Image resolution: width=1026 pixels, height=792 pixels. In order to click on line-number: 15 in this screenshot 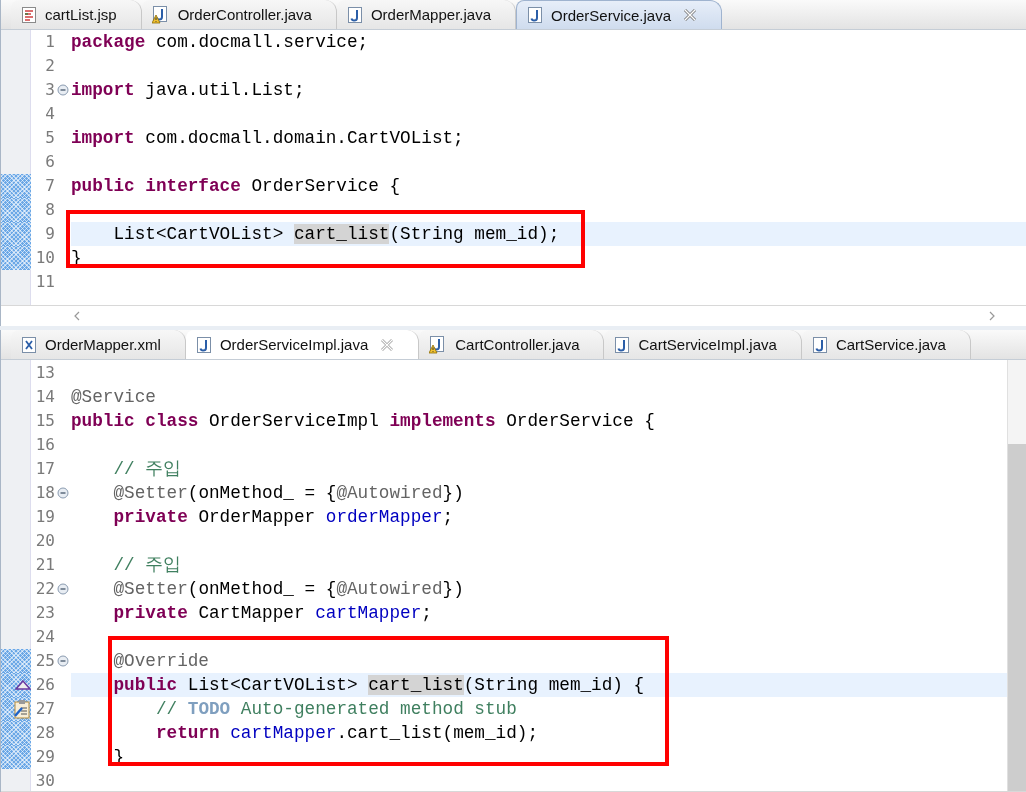, I will do `click(44, 421)`.